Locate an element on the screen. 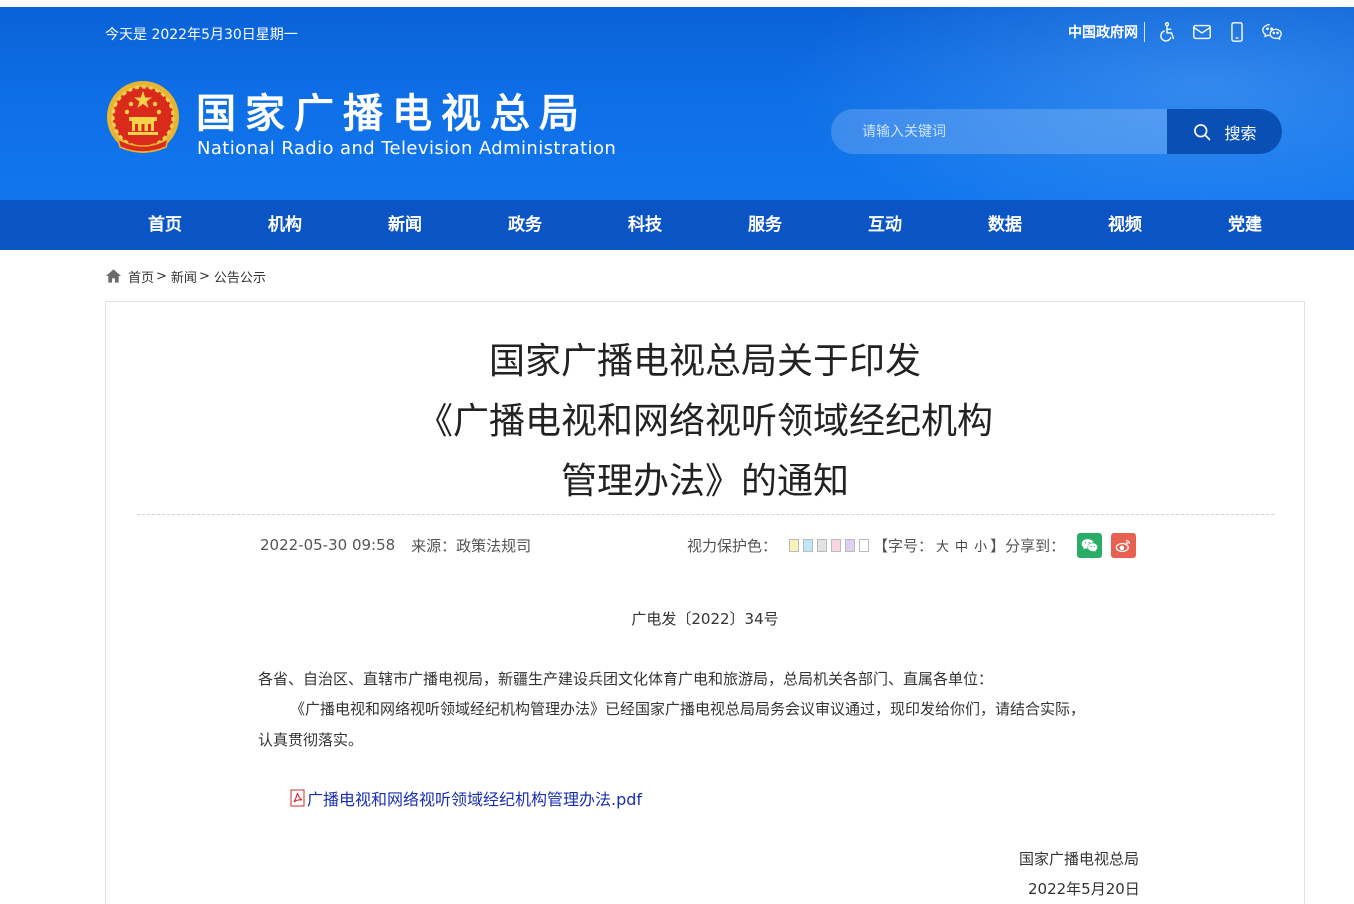 The image size is (1354, 904). signature-org: 国家广播电视总局 is located at coordinates (1079, 859).